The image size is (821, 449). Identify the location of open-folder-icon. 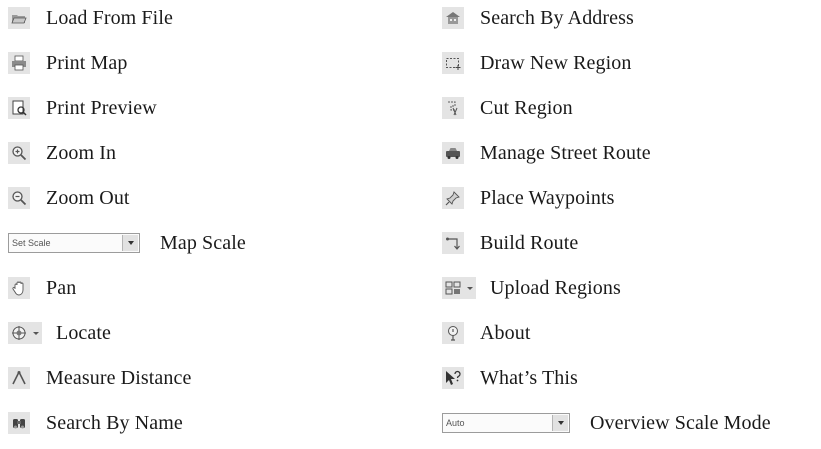
(19, 18).